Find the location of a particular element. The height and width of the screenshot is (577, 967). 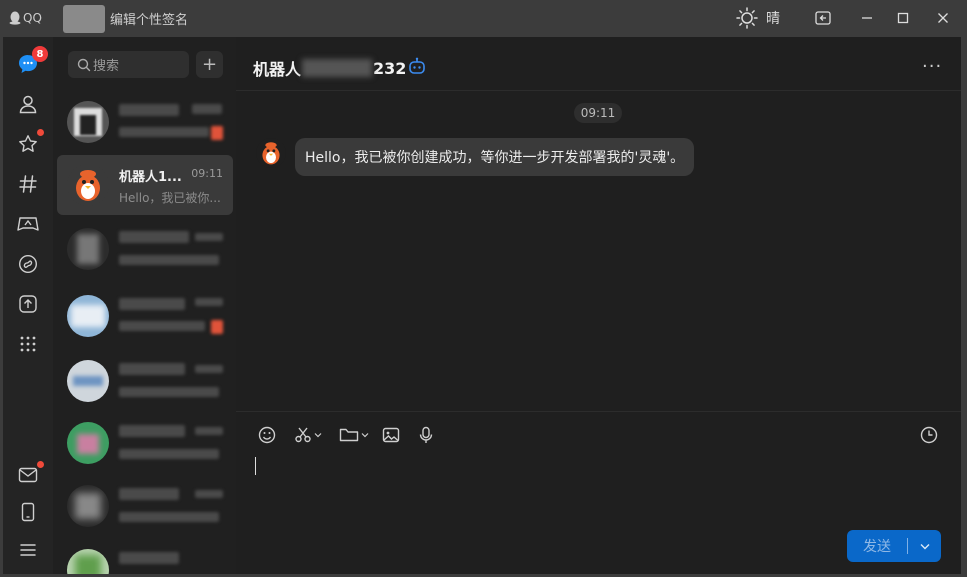

chat-title-prefix: 机器人 is located at coordinates (277, 69).